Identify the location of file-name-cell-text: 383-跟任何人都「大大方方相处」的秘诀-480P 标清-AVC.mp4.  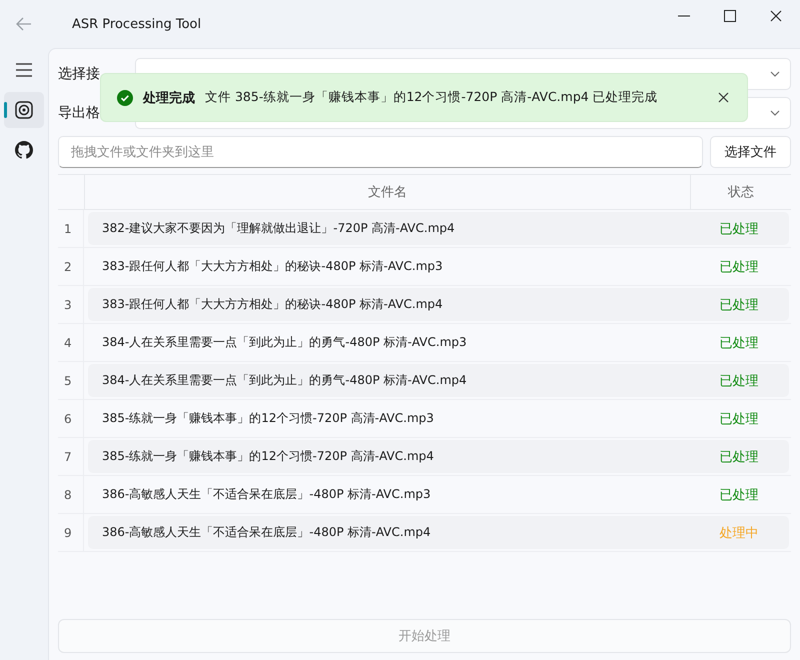
(272, 304).